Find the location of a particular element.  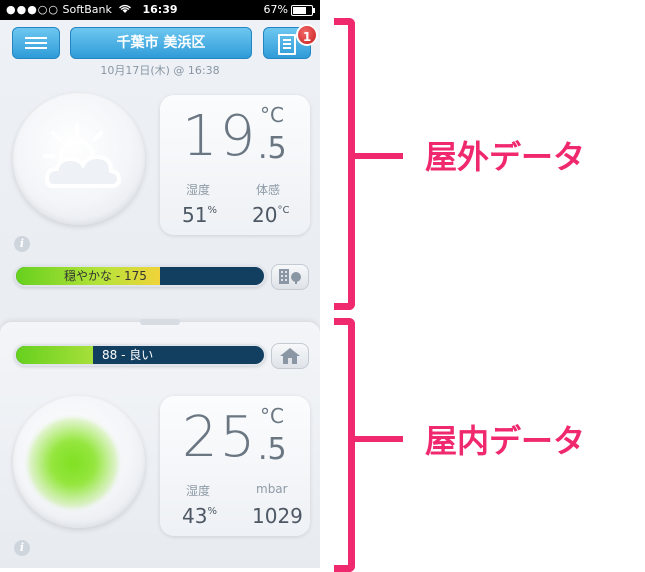

indoor-mode-button is located at coordinates (290, 356).